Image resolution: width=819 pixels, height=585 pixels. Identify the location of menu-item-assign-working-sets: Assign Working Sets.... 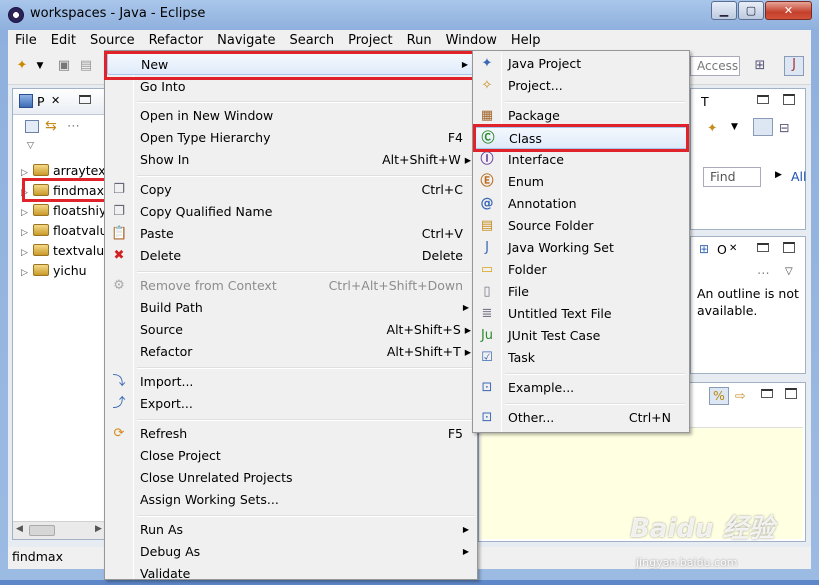
(291, 500).